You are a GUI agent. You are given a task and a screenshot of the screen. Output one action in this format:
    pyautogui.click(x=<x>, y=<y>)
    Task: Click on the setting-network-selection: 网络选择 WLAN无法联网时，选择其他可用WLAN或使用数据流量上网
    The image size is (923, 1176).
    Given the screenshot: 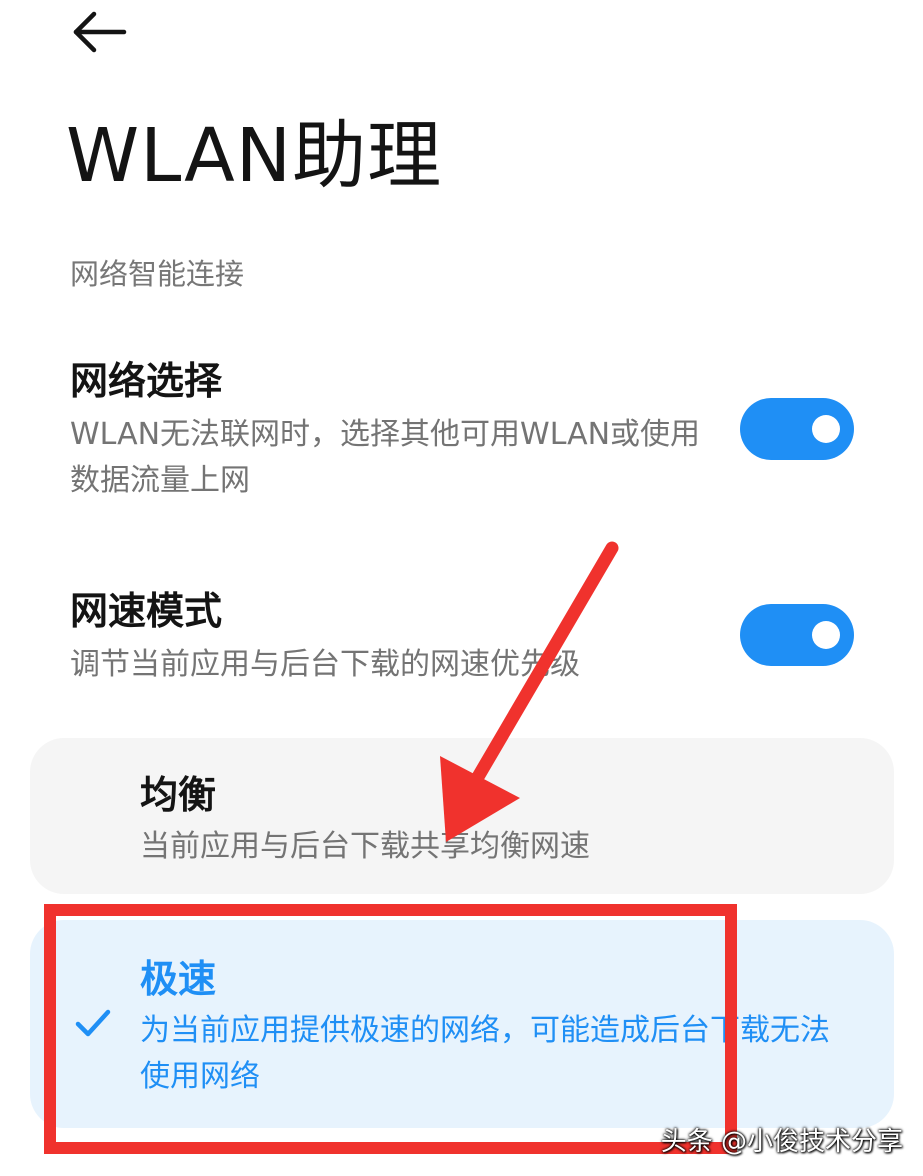 What is the action you would take?
    pyautogui.click(x=461, y=431)
    